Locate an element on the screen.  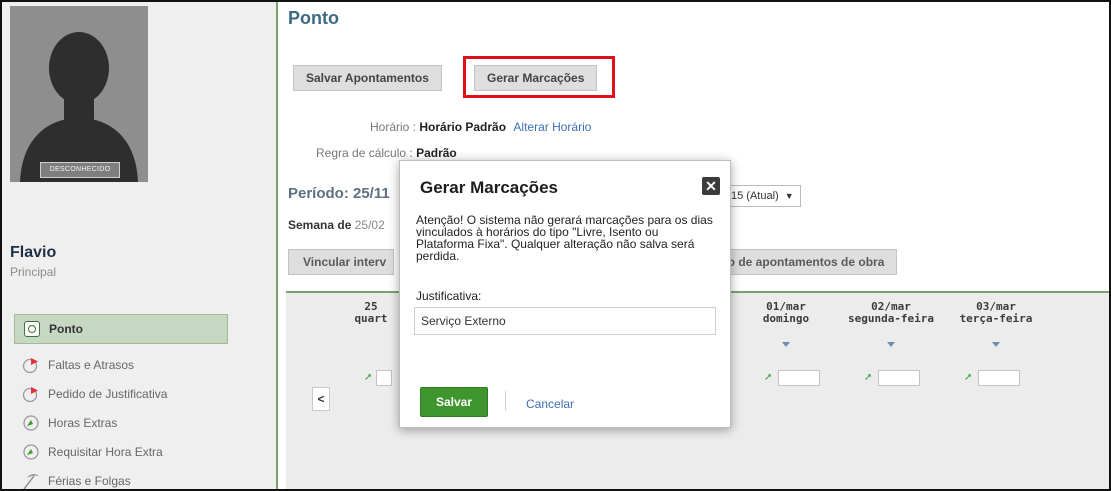
regra-row: Regra de cálculo : Padrão is located at coordinates (386, 153).